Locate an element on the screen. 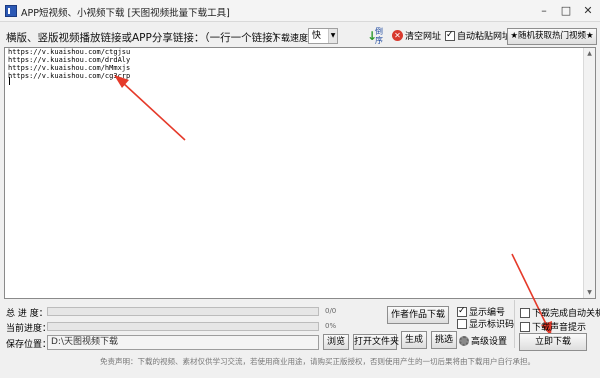 The width and height of the screenshot is (600, 378). clear-urls-button: ✕ 清空网址 is located at coordinates (416, 36).